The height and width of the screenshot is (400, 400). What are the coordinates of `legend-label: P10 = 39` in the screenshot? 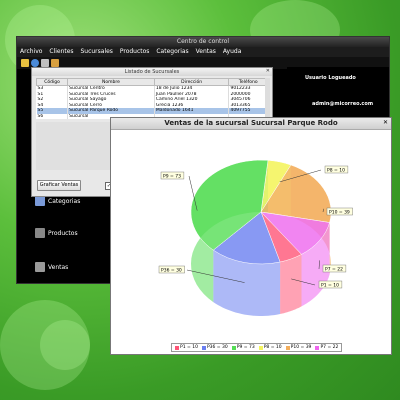 It's located at (301, 347).